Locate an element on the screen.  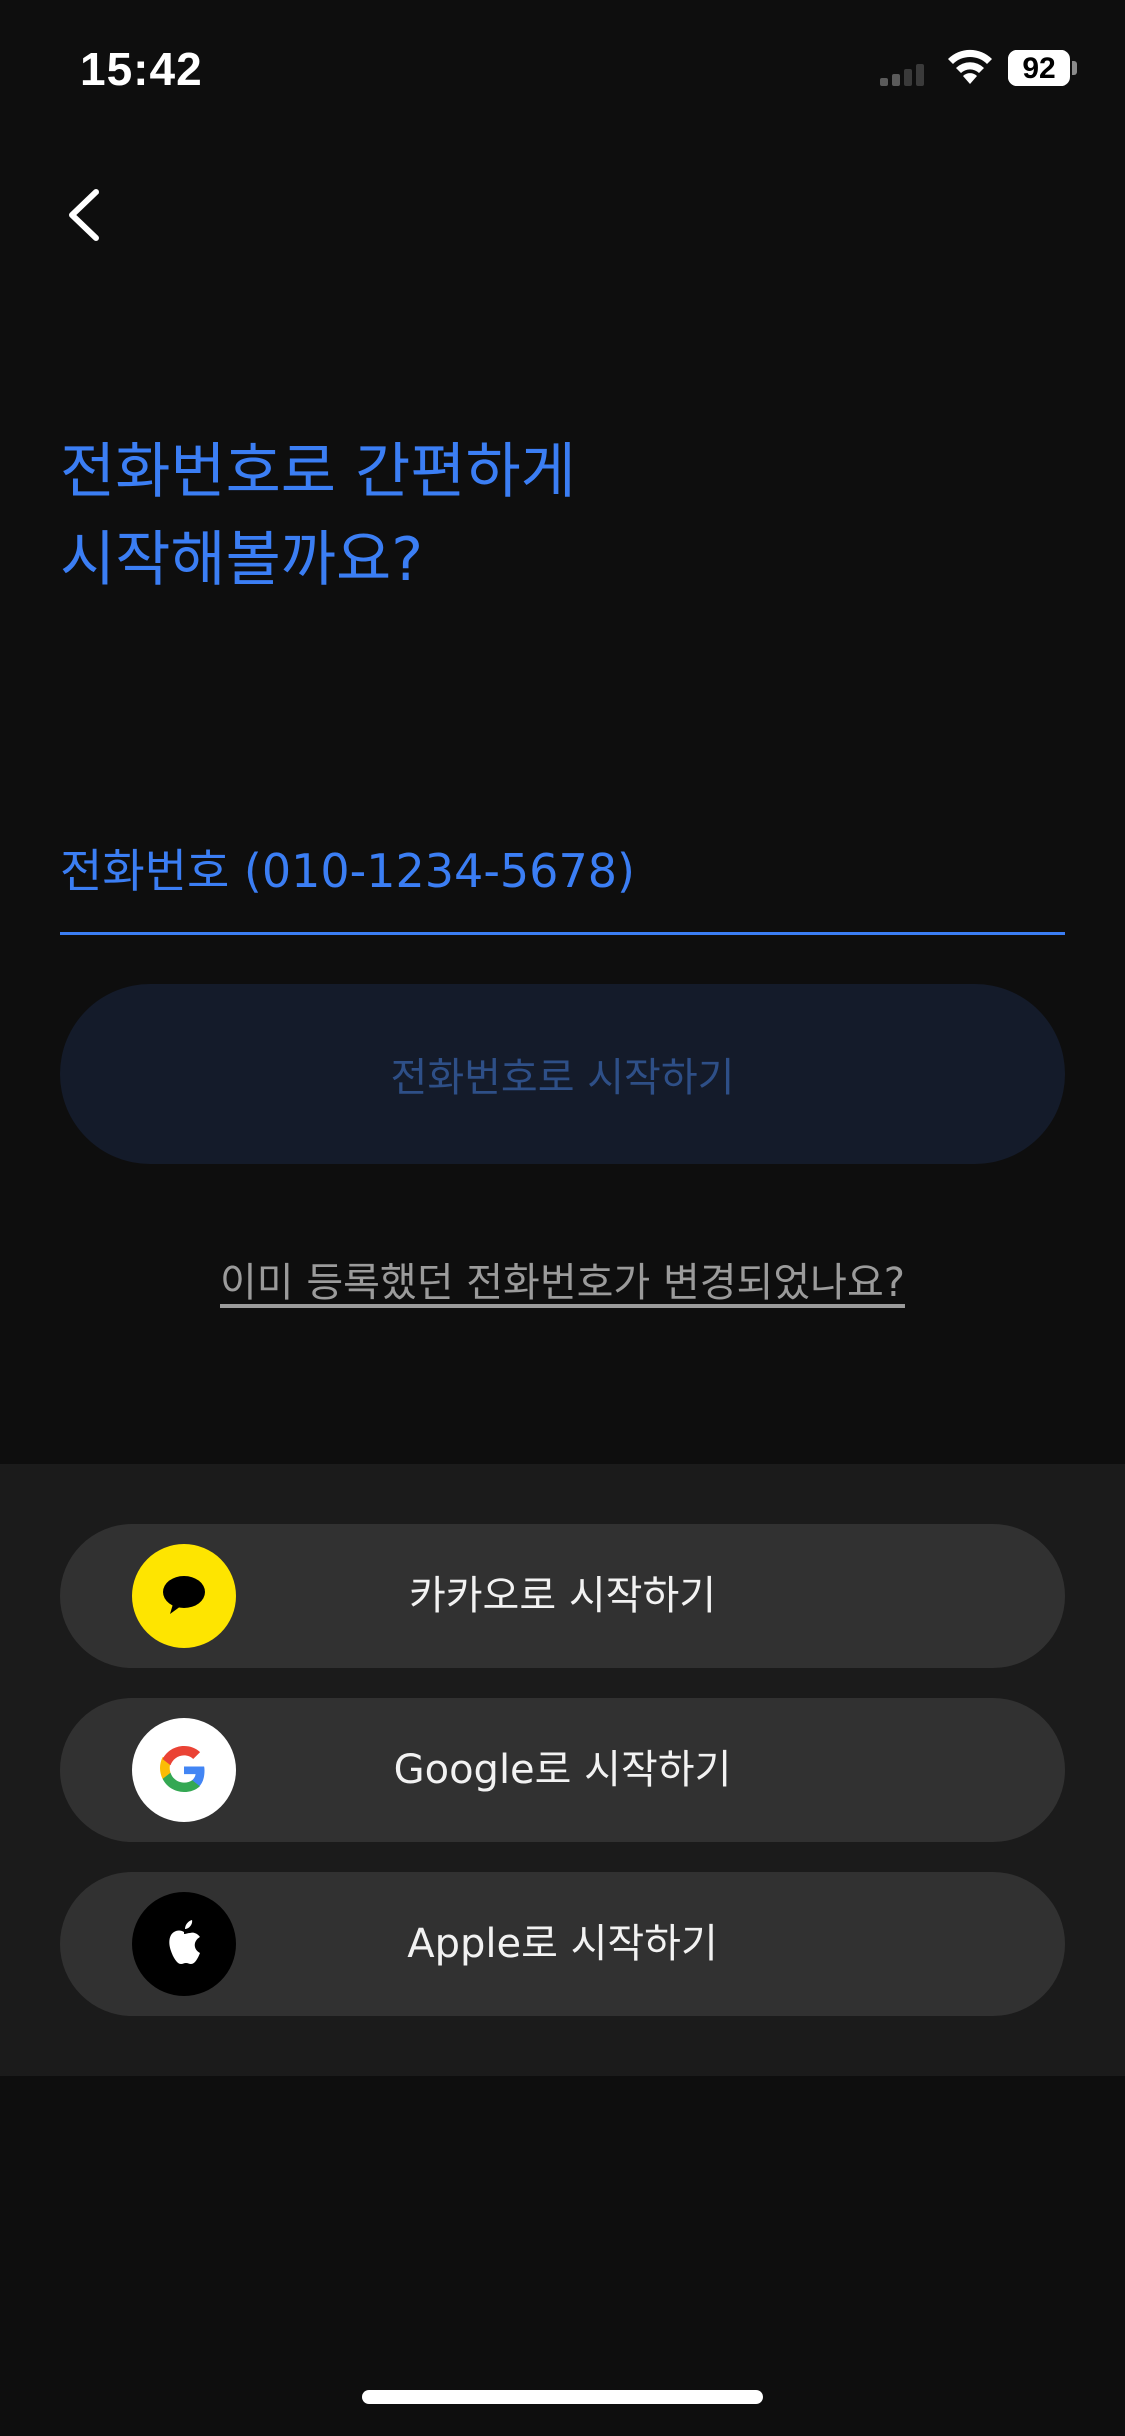
changed-number-link: 이미 등록했던 전화번호가 변경되었나요? is located at coordinates (562, 1283).